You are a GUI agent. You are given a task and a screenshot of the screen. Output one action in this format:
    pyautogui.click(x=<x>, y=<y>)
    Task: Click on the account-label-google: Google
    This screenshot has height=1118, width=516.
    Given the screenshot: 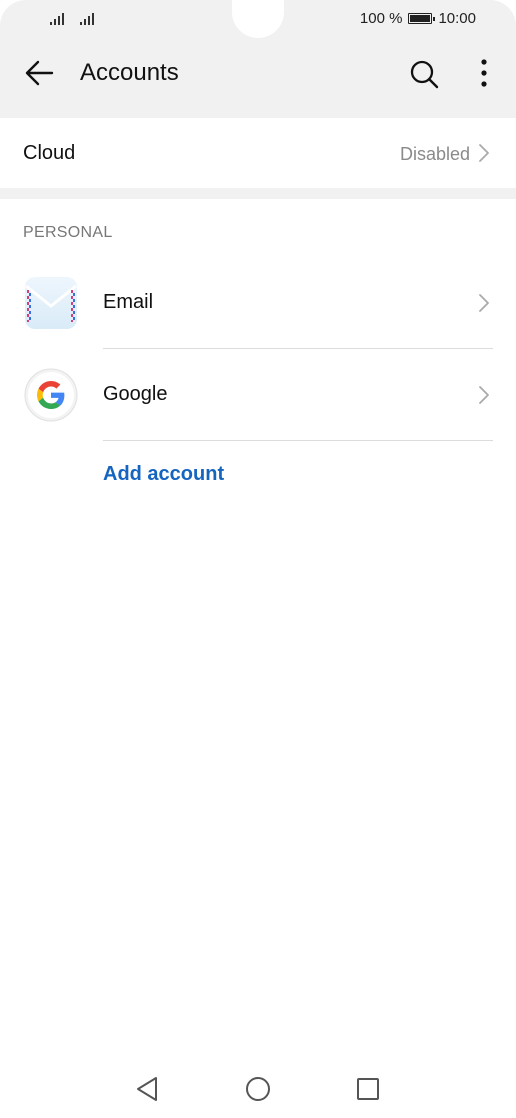 What is the action you would take?
    pyautogui.click(x=135, y=394)
    